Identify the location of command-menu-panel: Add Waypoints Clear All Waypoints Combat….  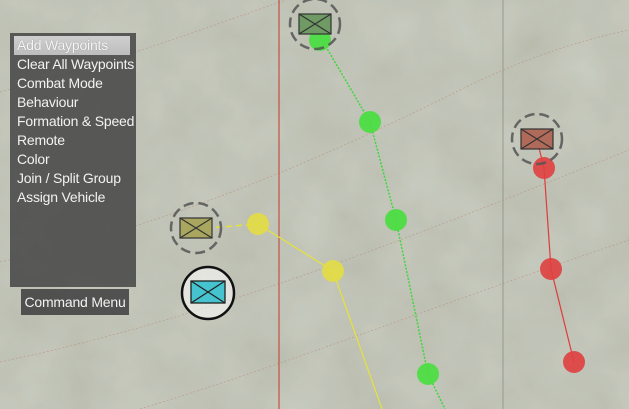
(73, 160).